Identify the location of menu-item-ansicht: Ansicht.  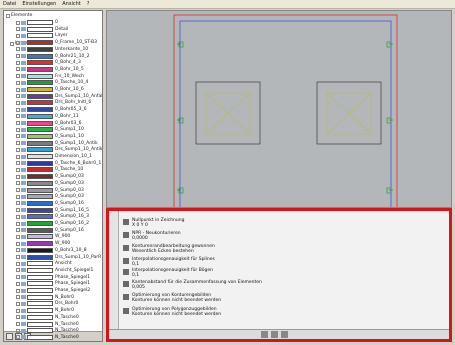
(71, 4).